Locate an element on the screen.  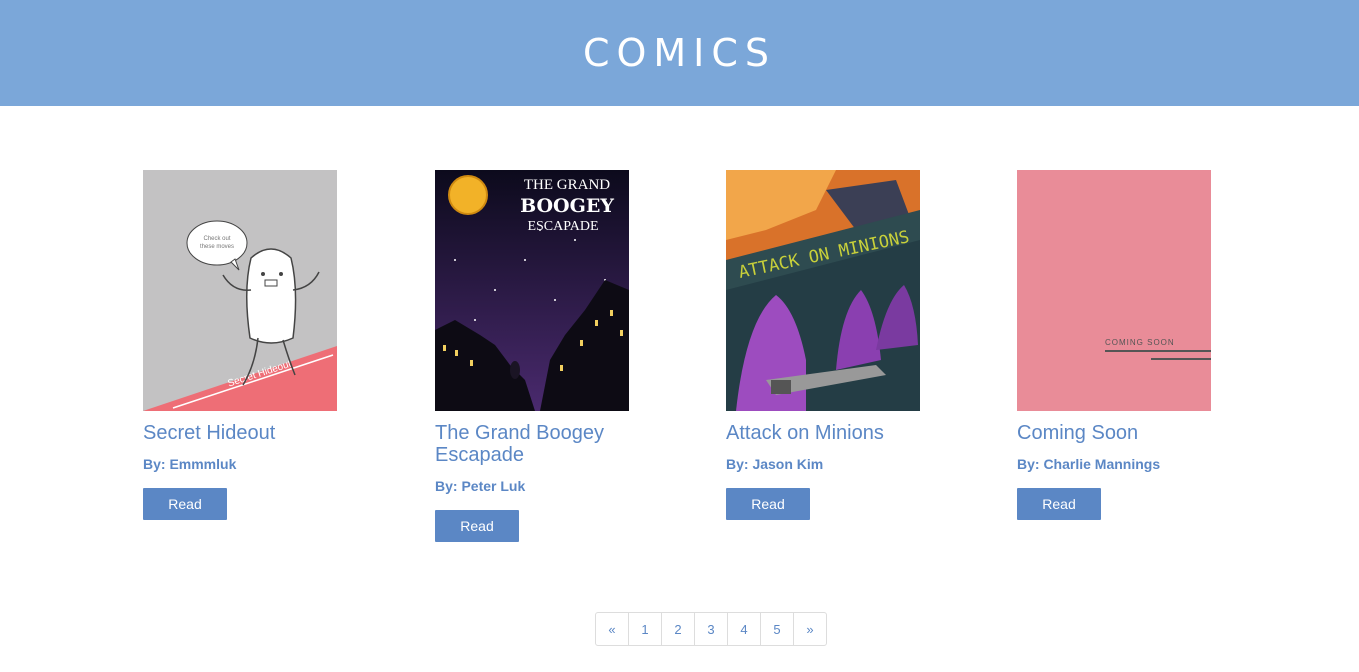
comic-cover-grand-boogey: THE GRAND BOOGEY ESCAPADE is located at coordinates (532, 290).